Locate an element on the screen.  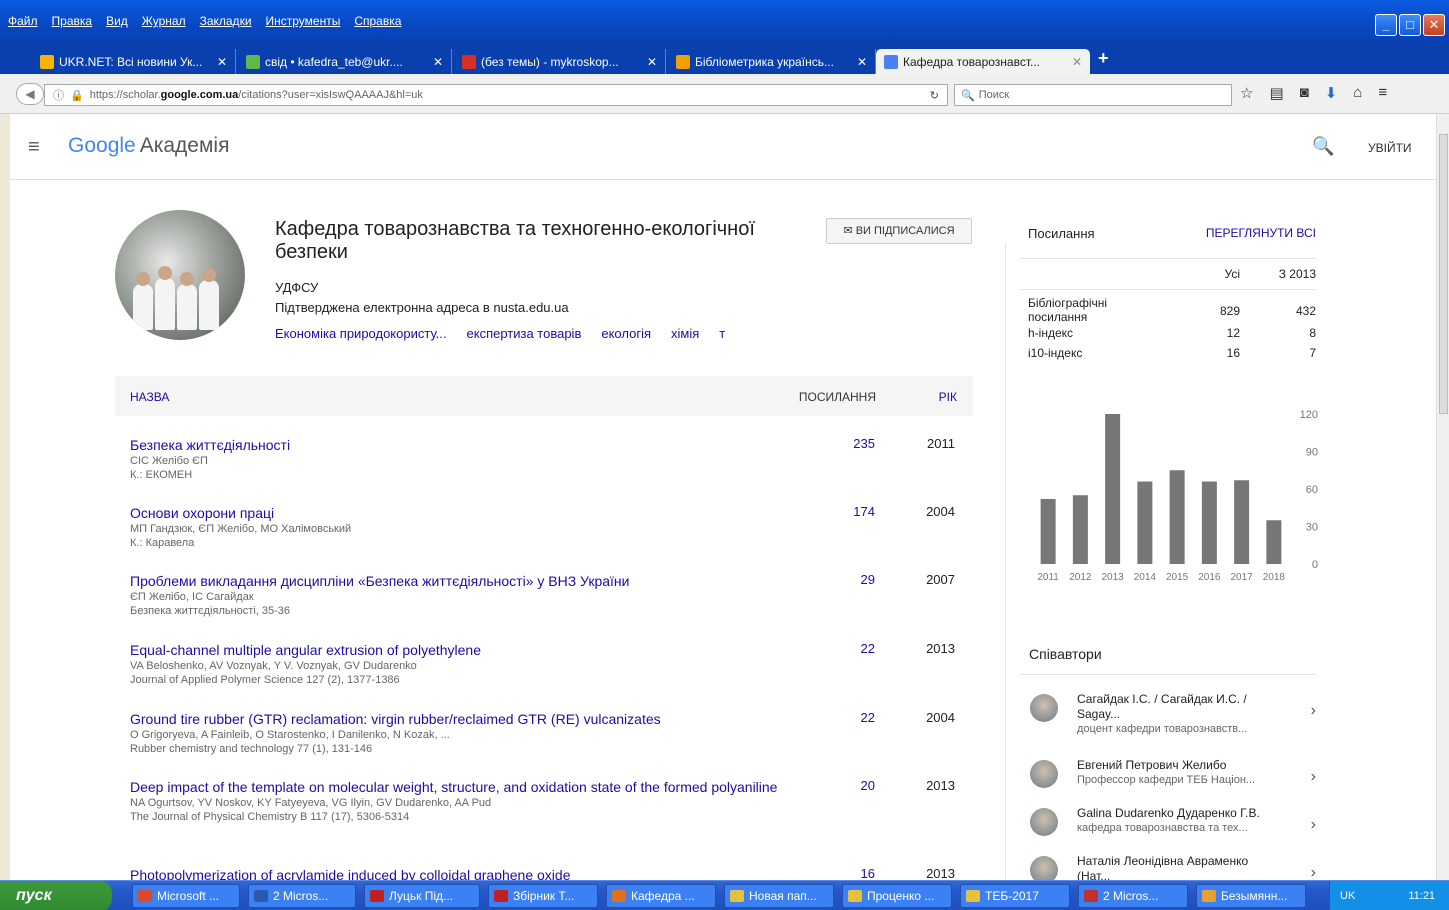
interest-link: хімія is located at coordinates (685, 333).